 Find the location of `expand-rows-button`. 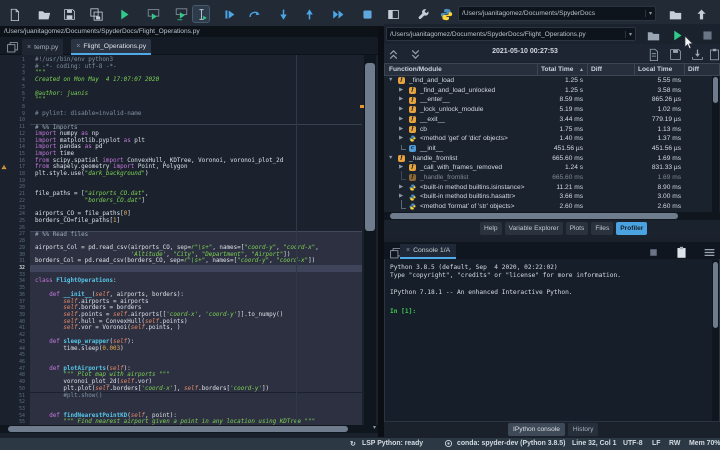

expand-rows-button is located at coordinates (415, 54).